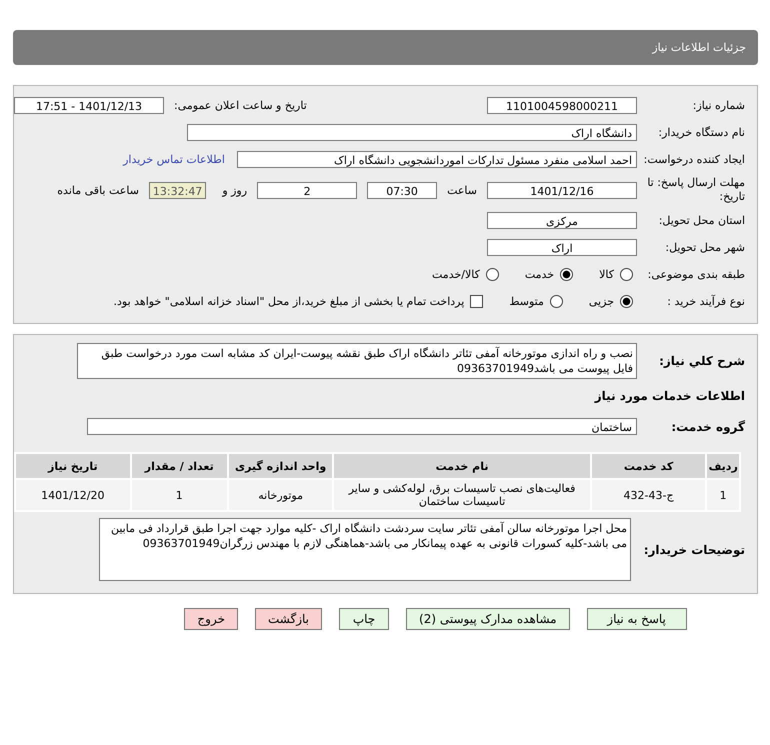  What do you see at coordinates (89, 105) in the screenshot?
I see `text-field: 1401/12/13 - 17:51` at bounding box center [89, 105].